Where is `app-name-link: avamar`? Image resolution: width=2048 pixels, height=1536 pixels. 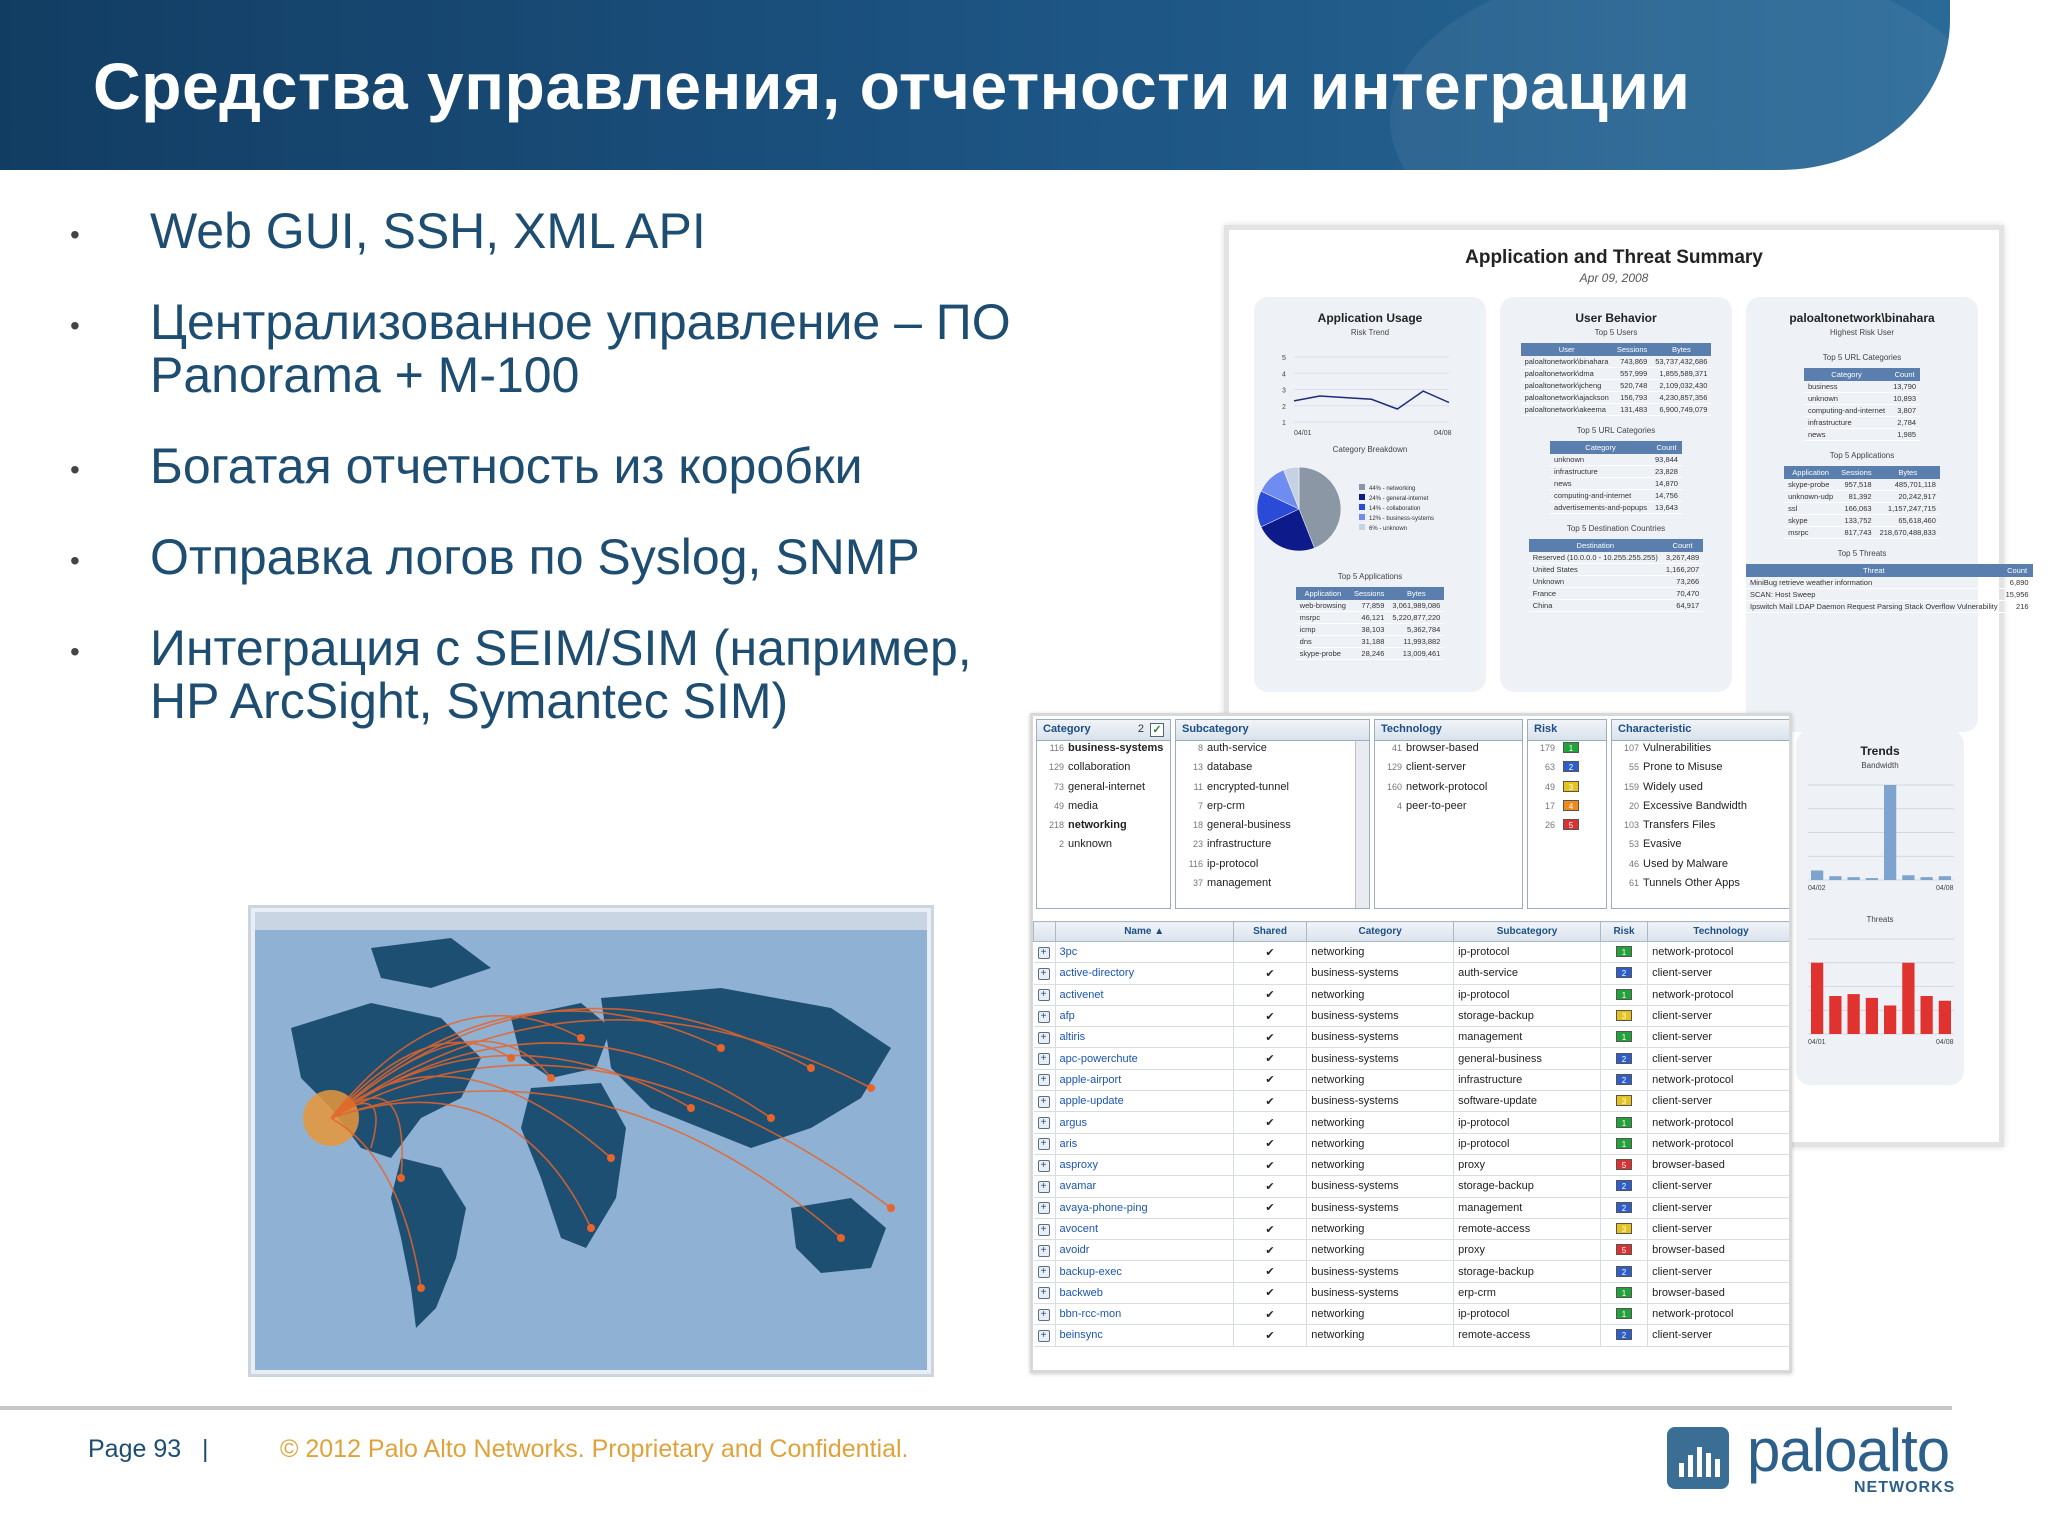
app-name-link: avamar is located at coordinates (1144, 1186).